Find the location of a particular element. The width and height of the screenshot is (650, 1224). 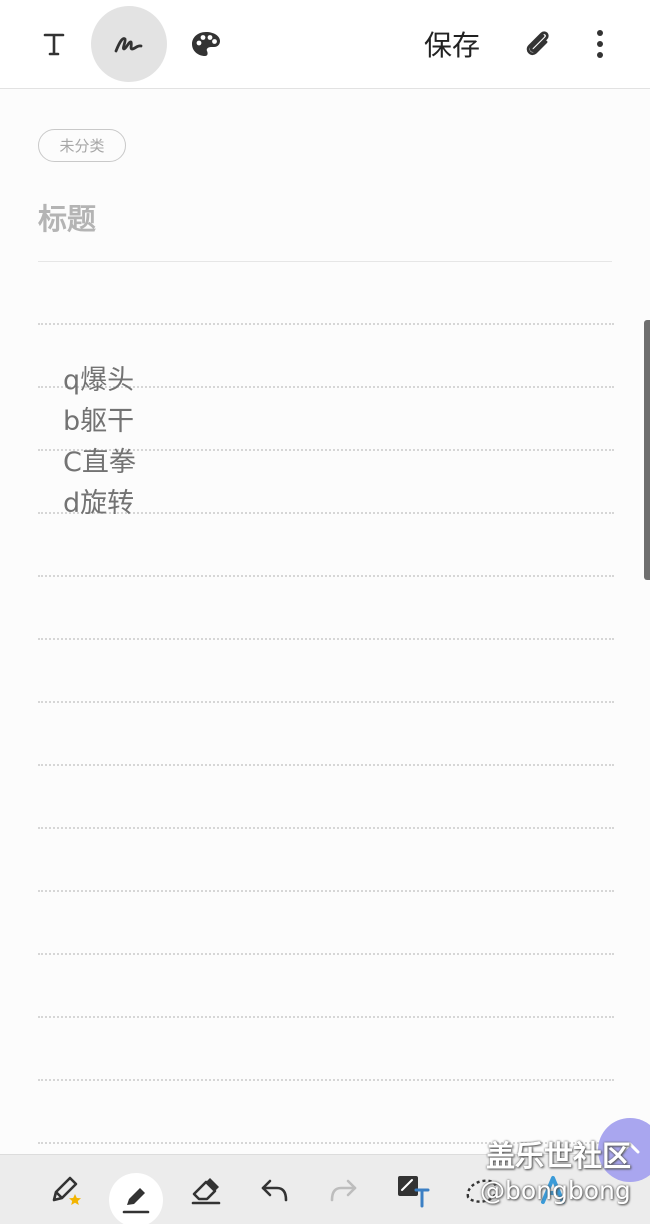

note-line: b躯干 is located at coordinates (99, 421).